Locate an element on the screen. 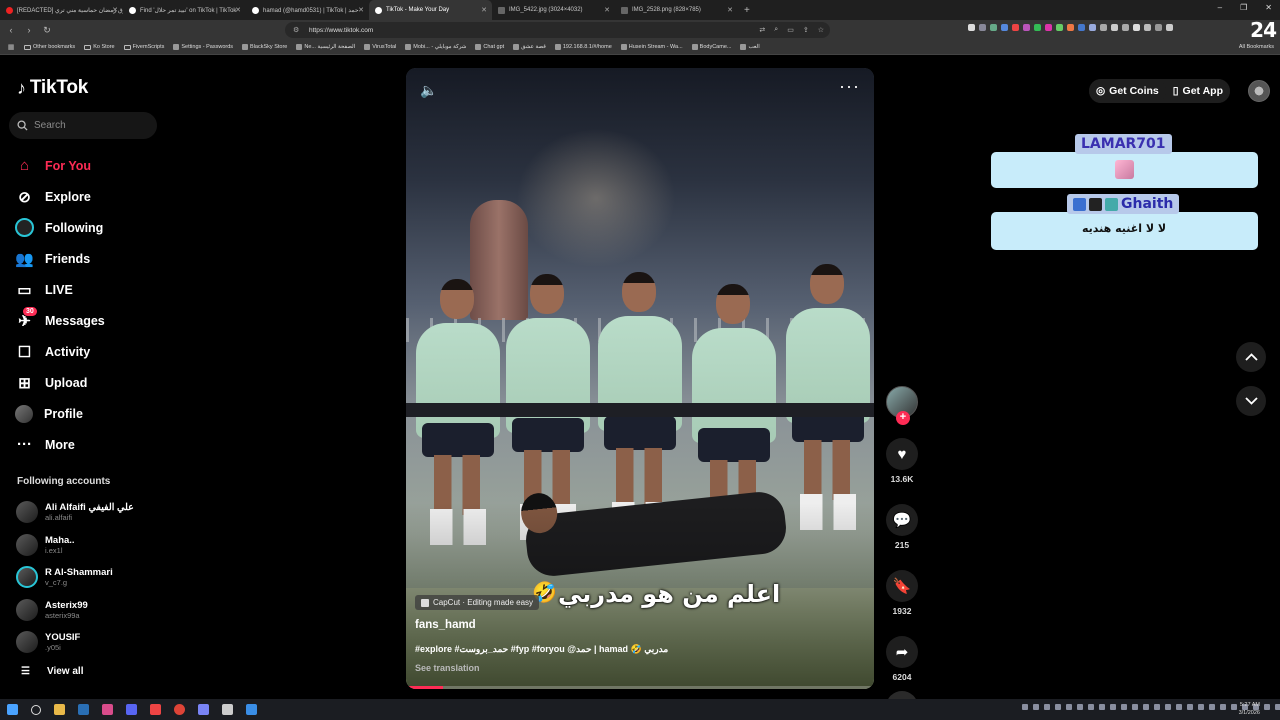 The height and width of the screenshot is (720, 1280). all-bookmarks-link: All Bookmarks is located at coordinates (1256, 47).